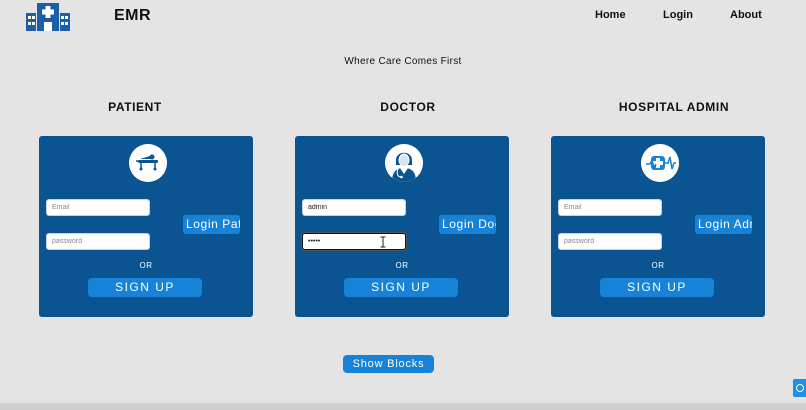  What do you see at coordinates (388, 364) in the screenshot?
I see `show-blocks-button: Show Blocks` at bounding box center [388, 364].